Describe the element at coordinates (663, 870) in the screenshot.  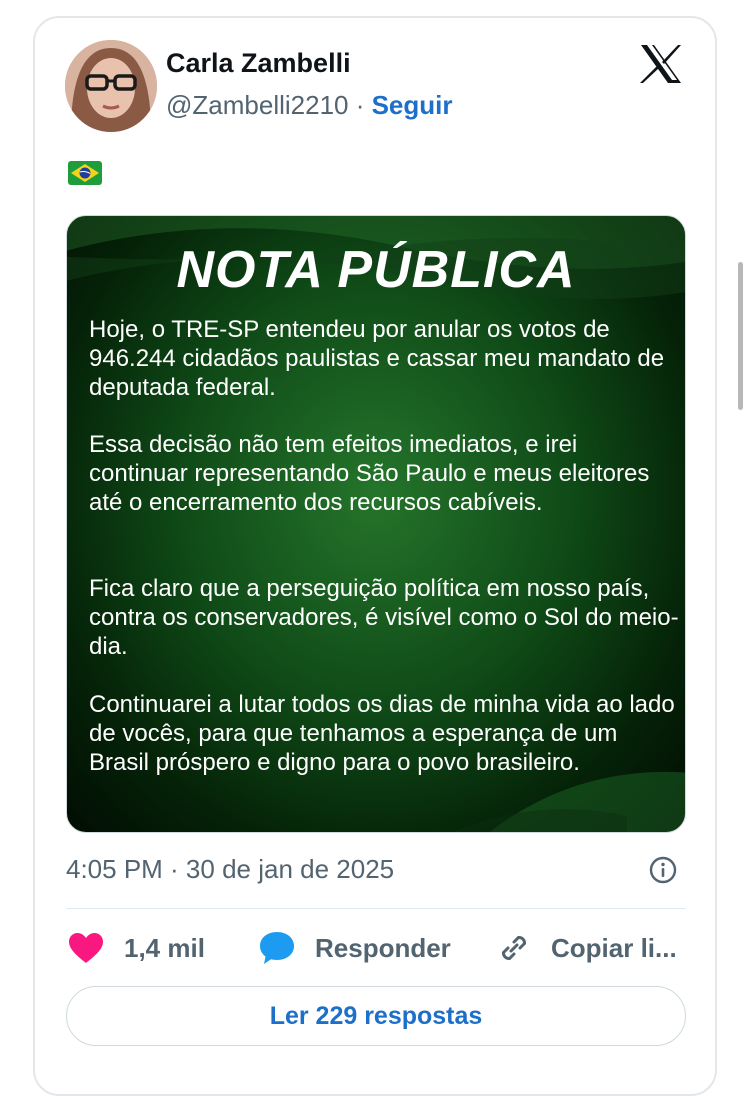
I see `info-icon` at that location.